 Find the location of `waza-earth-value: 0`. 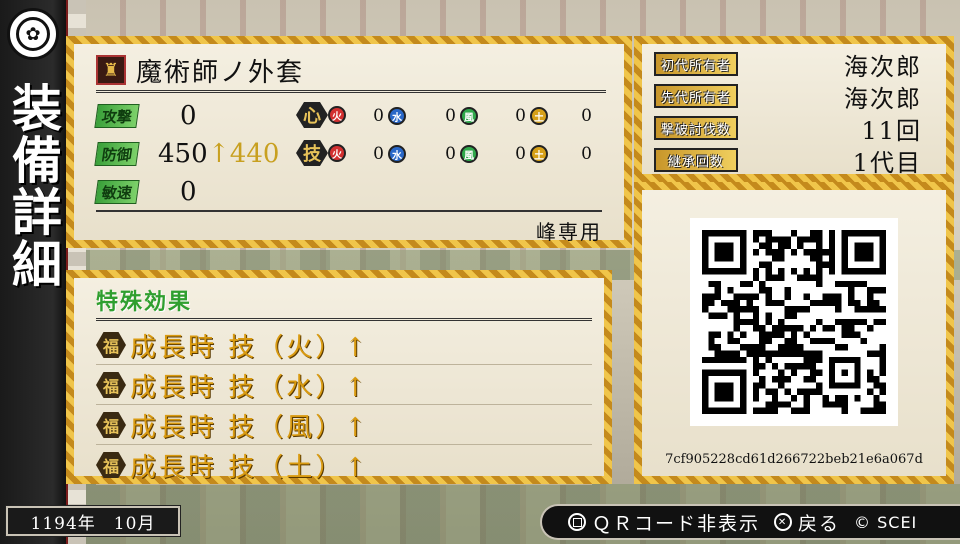

waza-earth-value: 0 is located at coordinates (586, 154).